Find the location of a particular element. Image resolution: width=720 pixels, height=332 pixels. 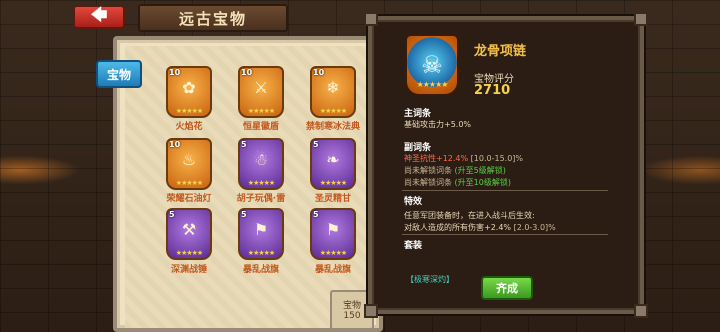

set-section: 套装 is located at coordinates (413, 244).